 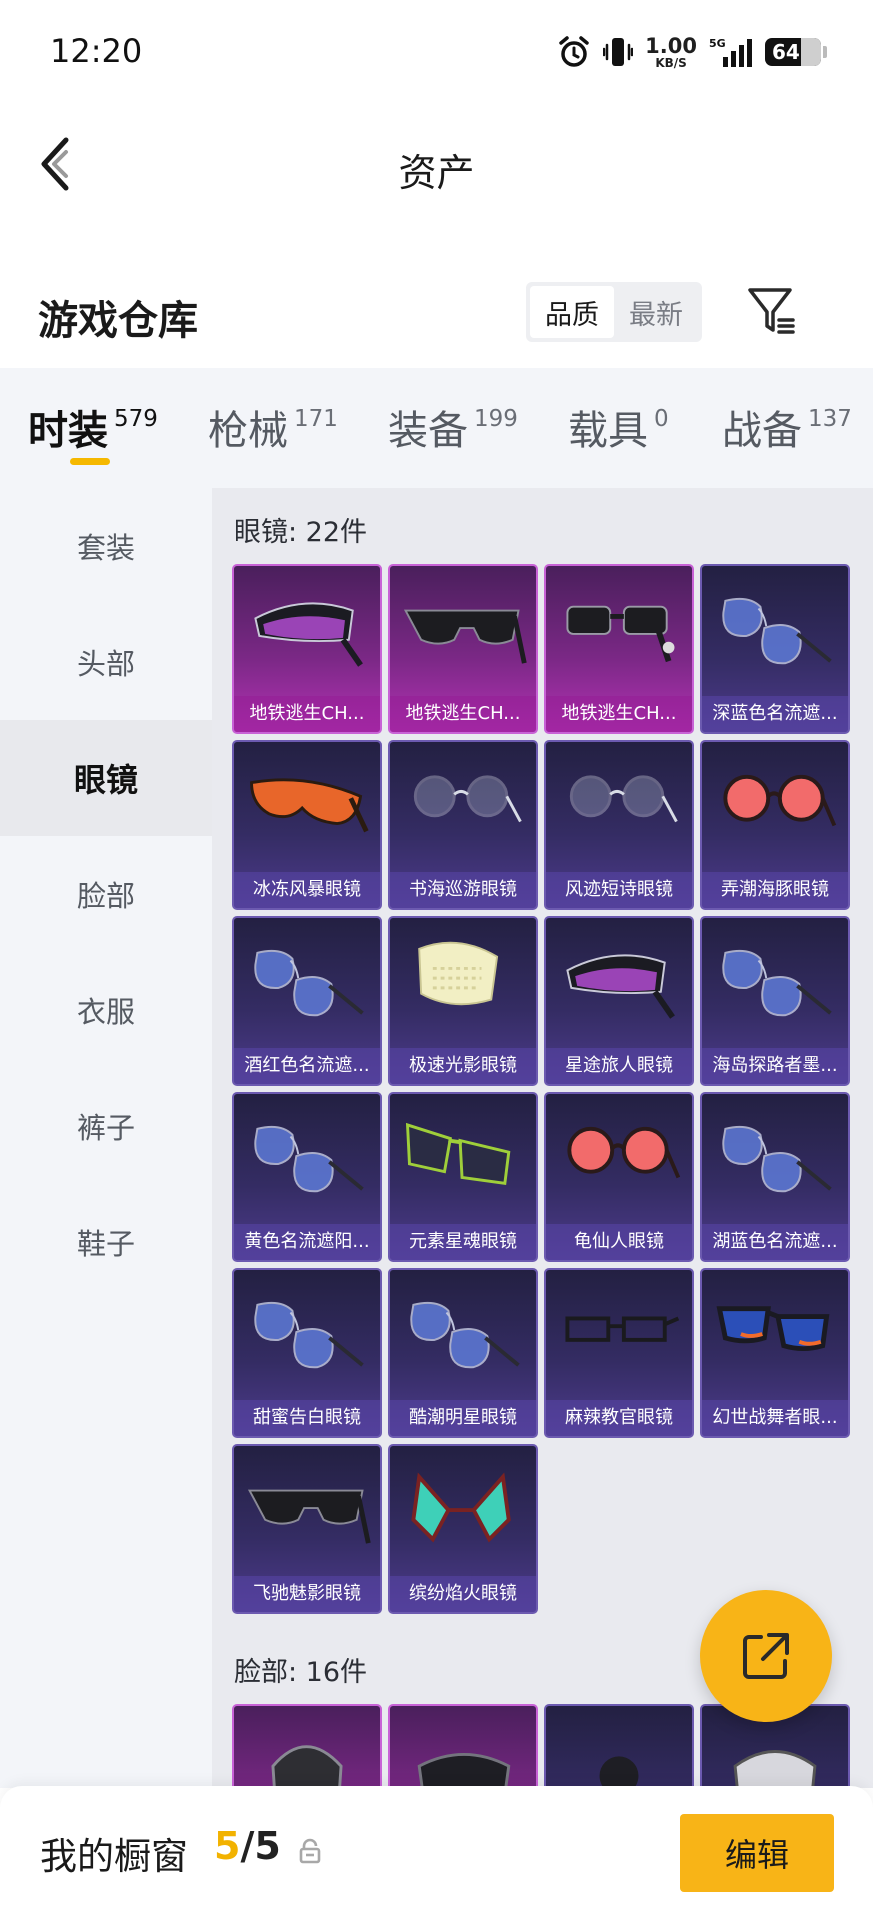 I want to click on item-name: 龟仙人眼镜, so click(x=619, y=1242).